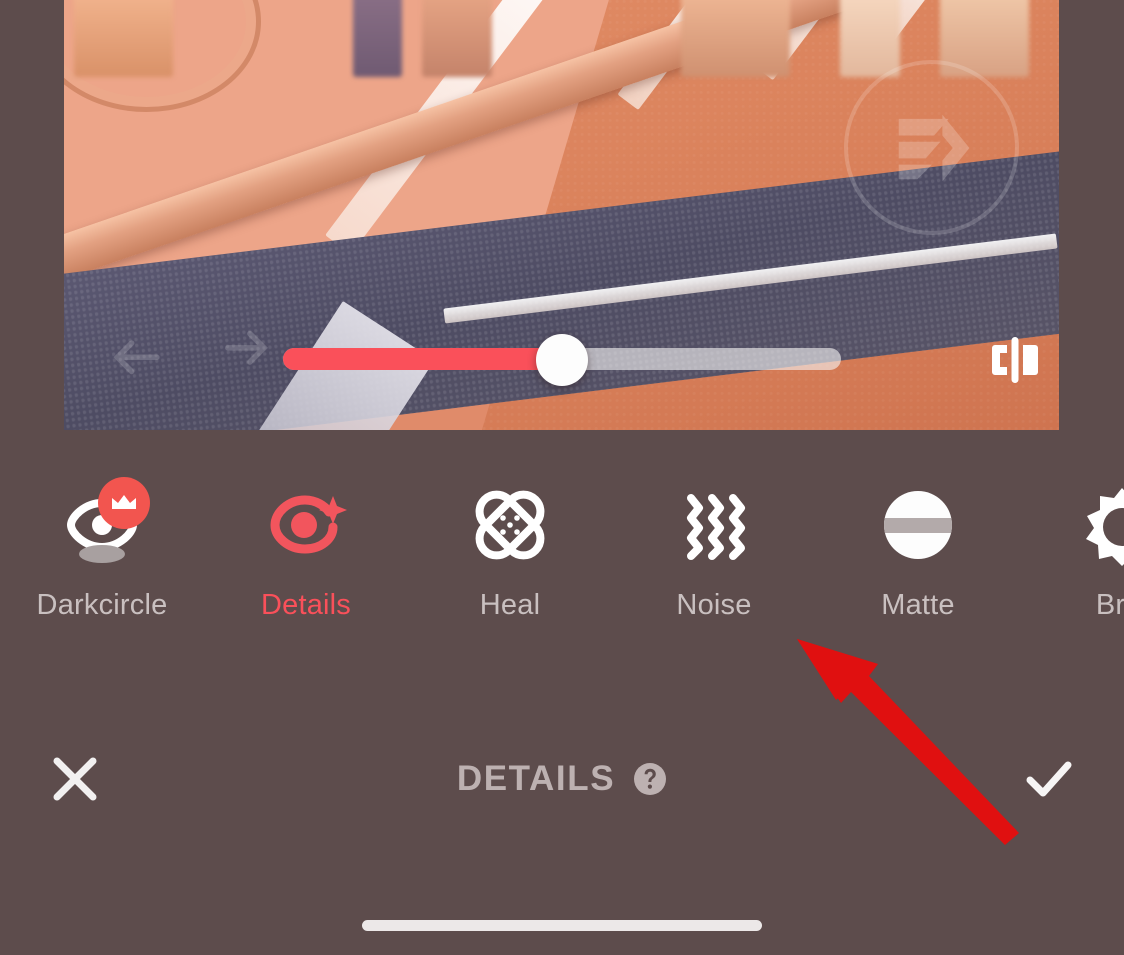 The height and width of the screenshot is (955, 1124). I want to click on tool-label: Heal, so click(510, 605).